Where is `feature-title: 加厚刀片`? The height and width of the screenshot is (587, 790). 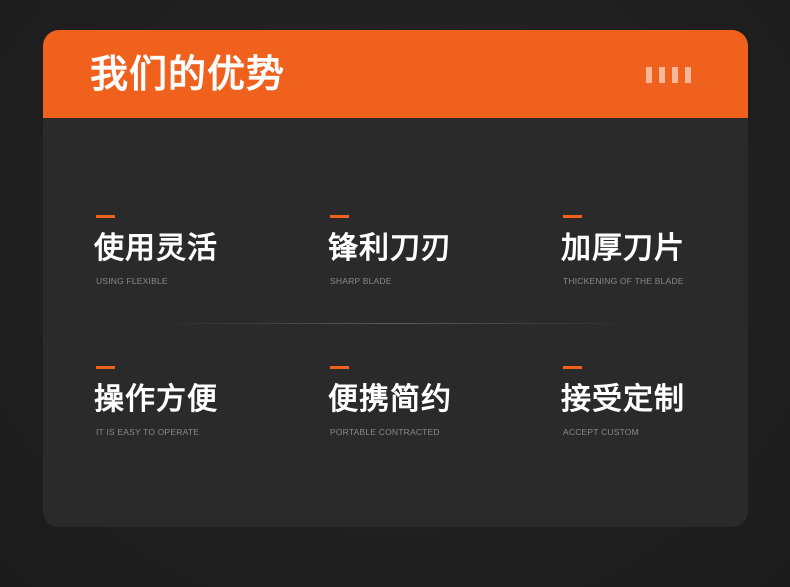 feature-title: 加厚刀片 is located at coordinates (623, 248).